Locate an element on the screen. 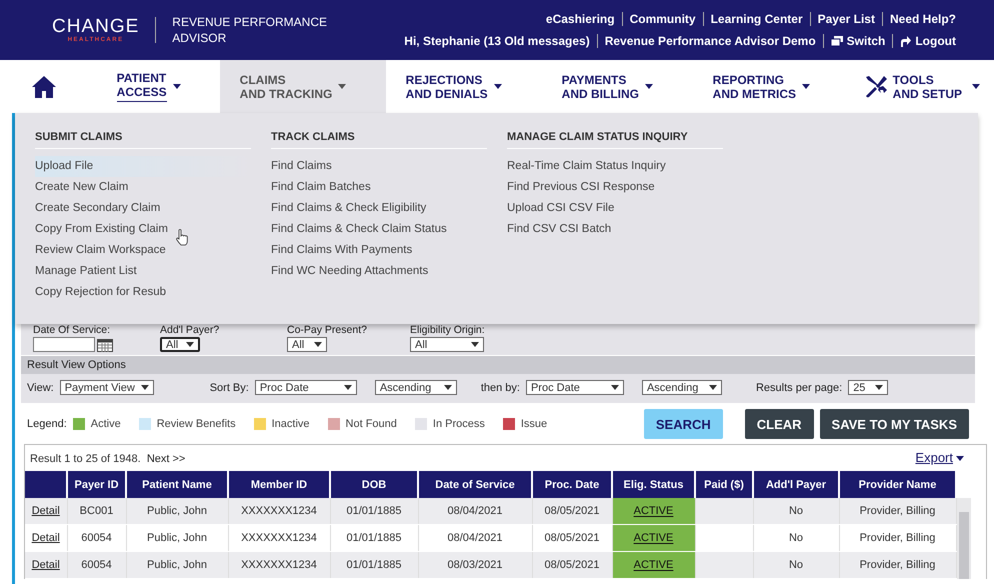  legend-label: In Process is located at coordinates (458, 424).